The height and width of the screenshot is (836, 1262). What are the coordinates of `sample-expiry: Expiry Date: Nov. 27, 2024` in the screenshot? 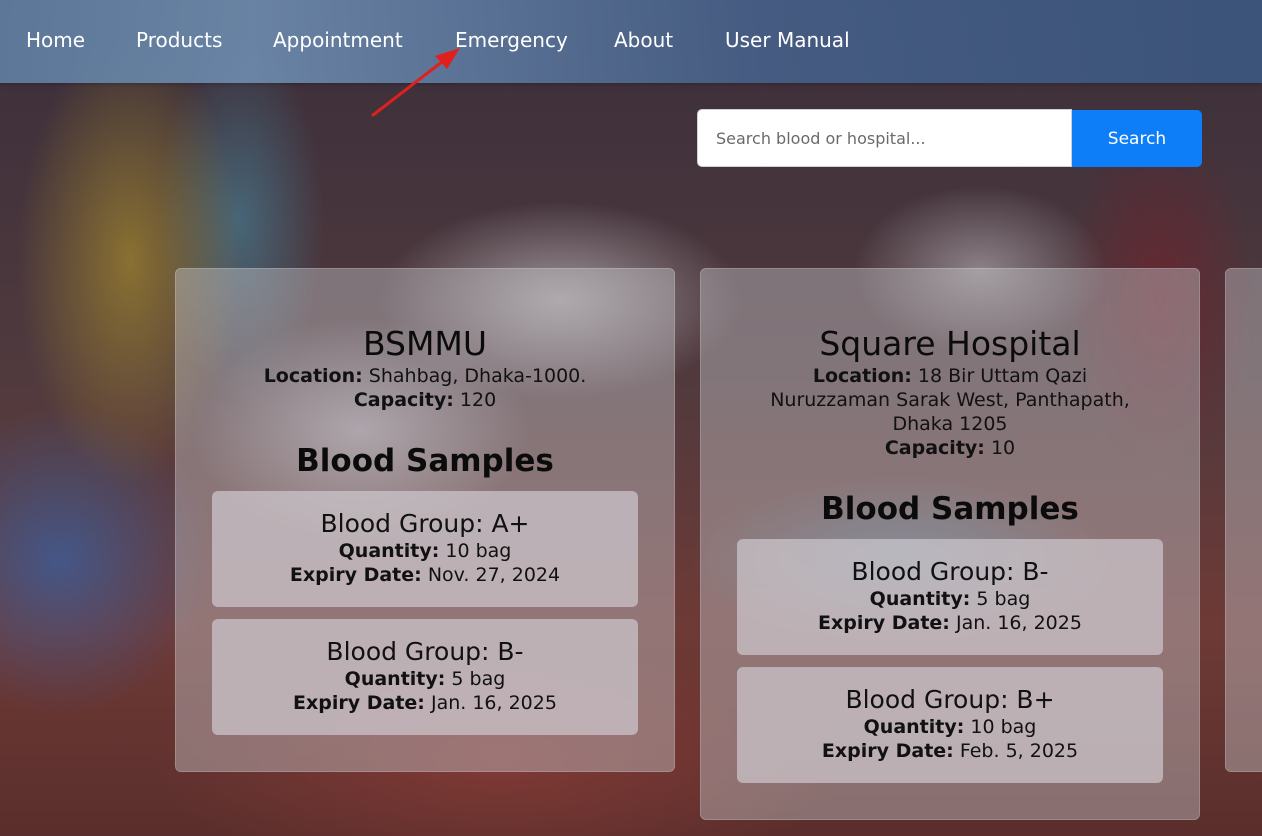 It's located at (425, 575).